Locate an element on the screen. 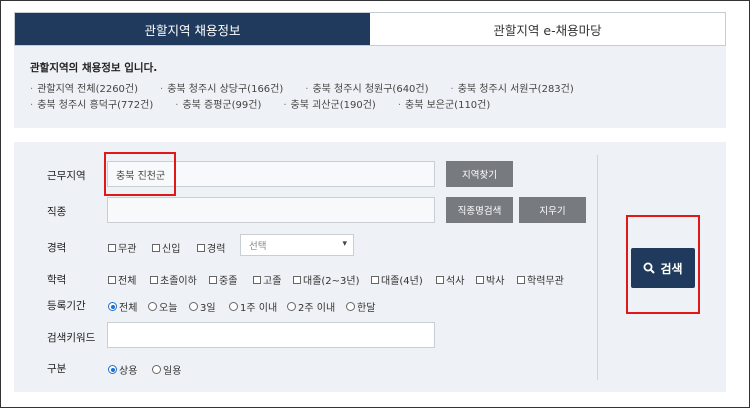  career-option-experienced: 경력 is located at coordinates (211, 247).